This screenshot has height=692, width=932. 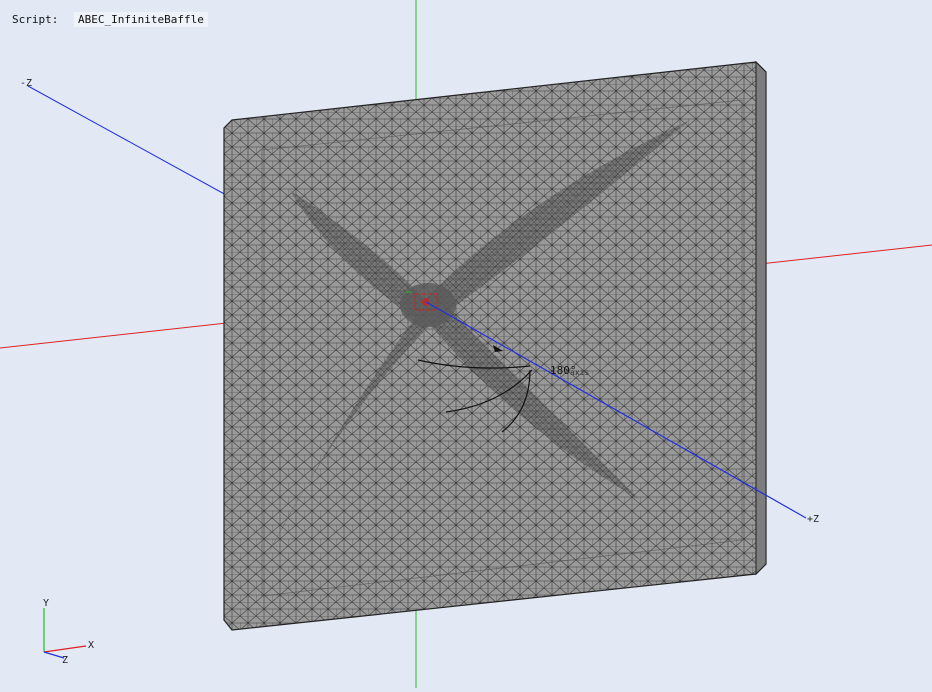 What do you see at coordinates (65, 660) in the screenshot?
I see `triad-z-label: Z` at bounding box center [65, 660].